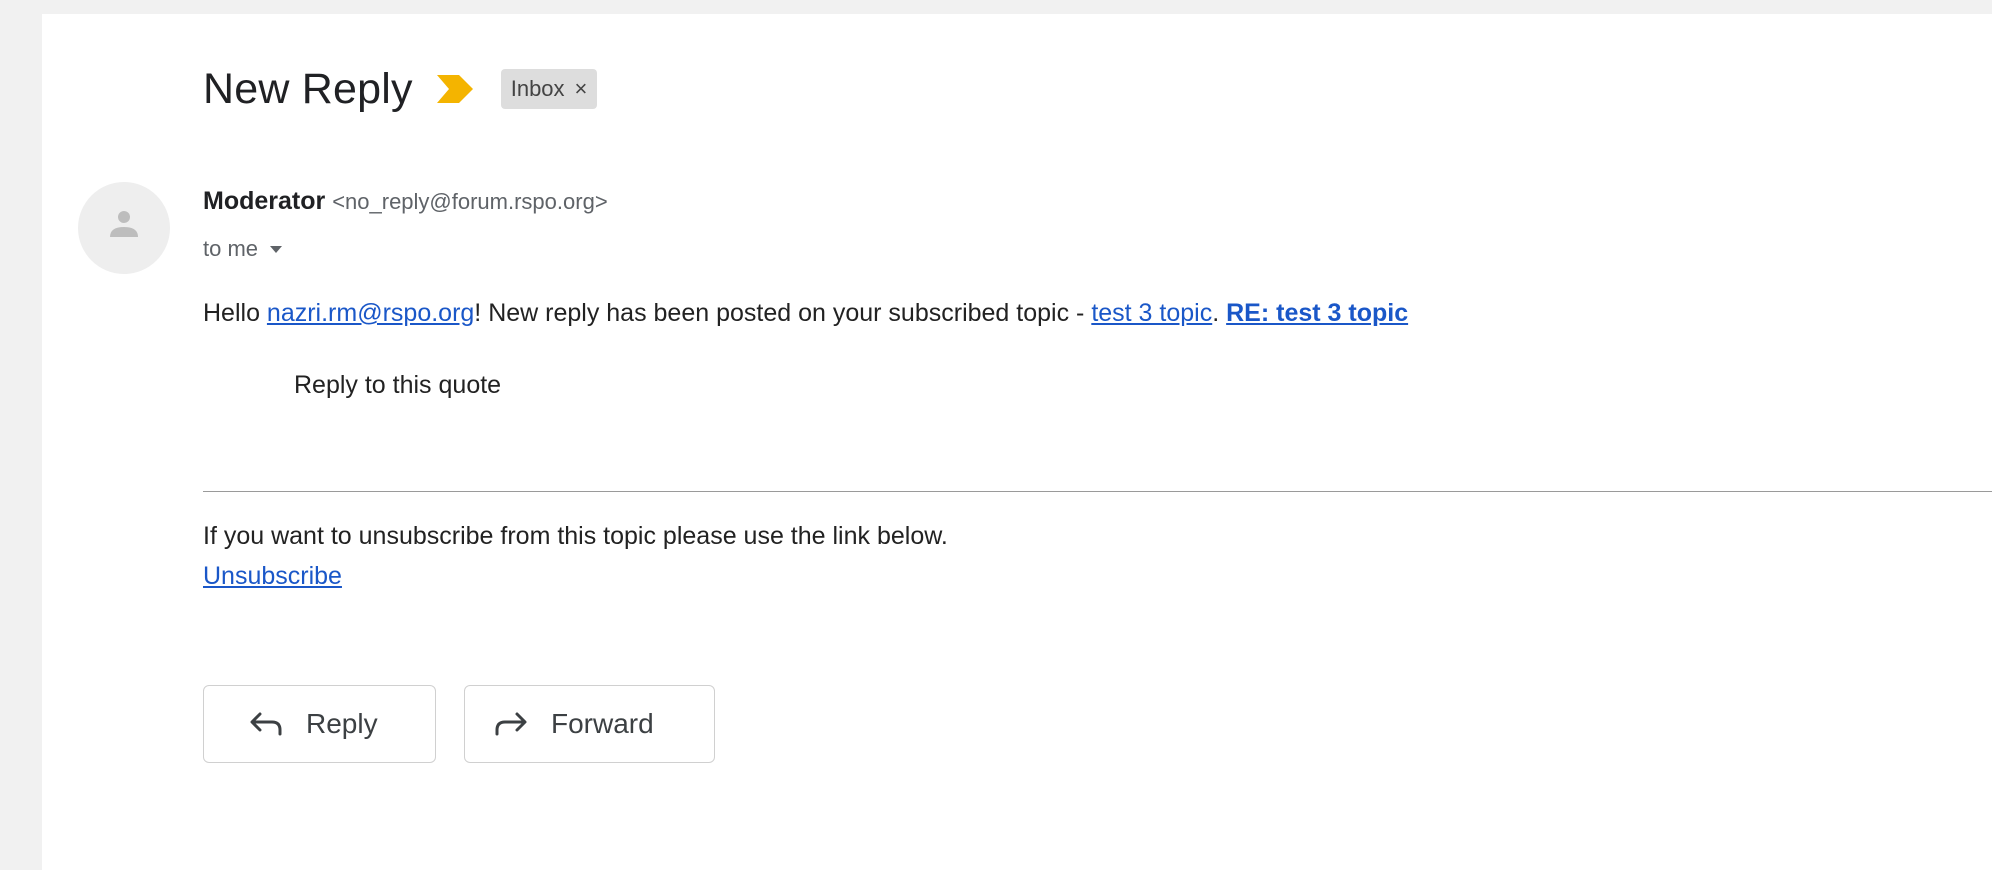 Image resolution: width=1992 pixels, height=870 pixels. I want to click on inbox-label-chip: Inbox ×, so click(549, 89).